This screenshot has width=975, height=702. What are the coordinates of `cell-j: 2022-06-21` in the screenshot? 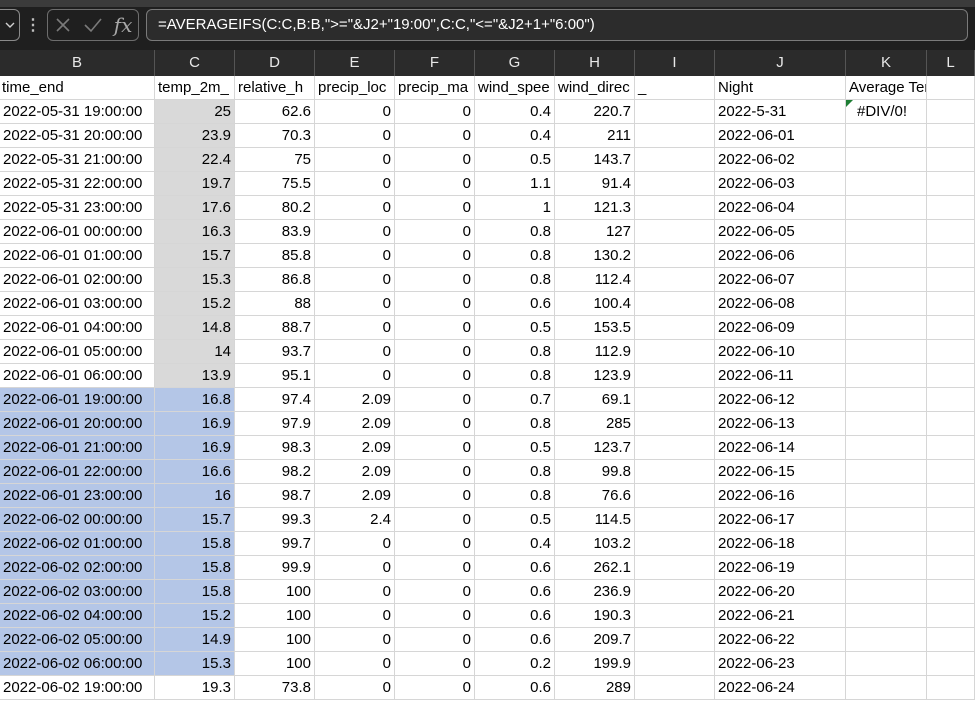 It's located at (780, 616).